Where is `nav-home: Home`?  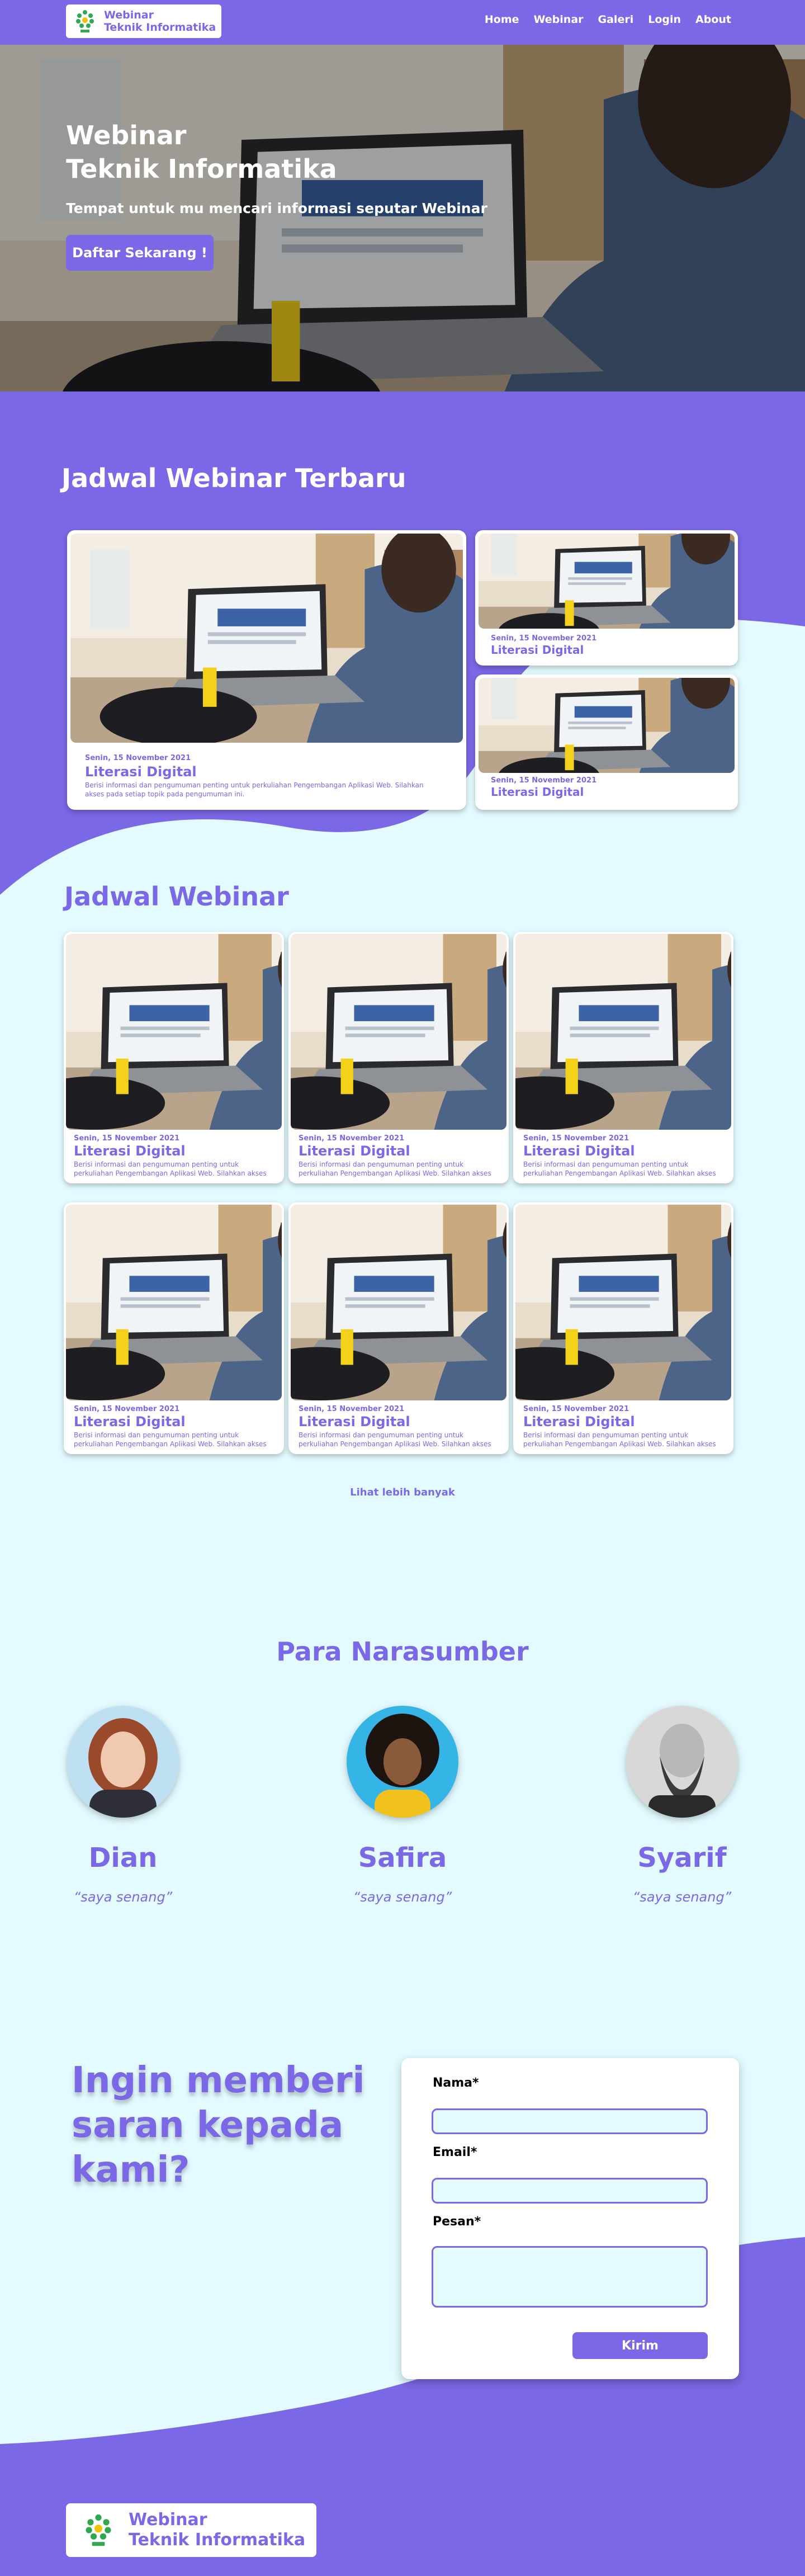
nav-home: Home is located at coordinates (502, 19).